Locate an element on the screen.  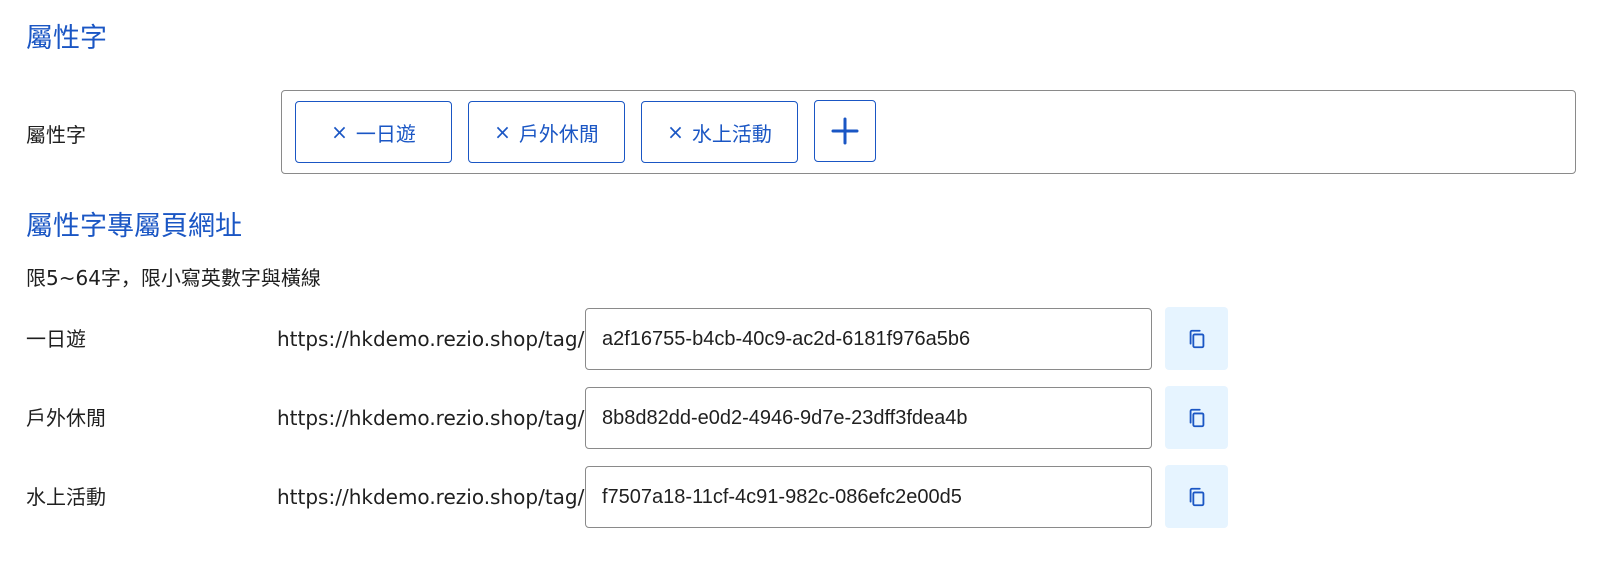
tag-chip-water-activities: × 水上活動 is located at coordinates (719, 132).